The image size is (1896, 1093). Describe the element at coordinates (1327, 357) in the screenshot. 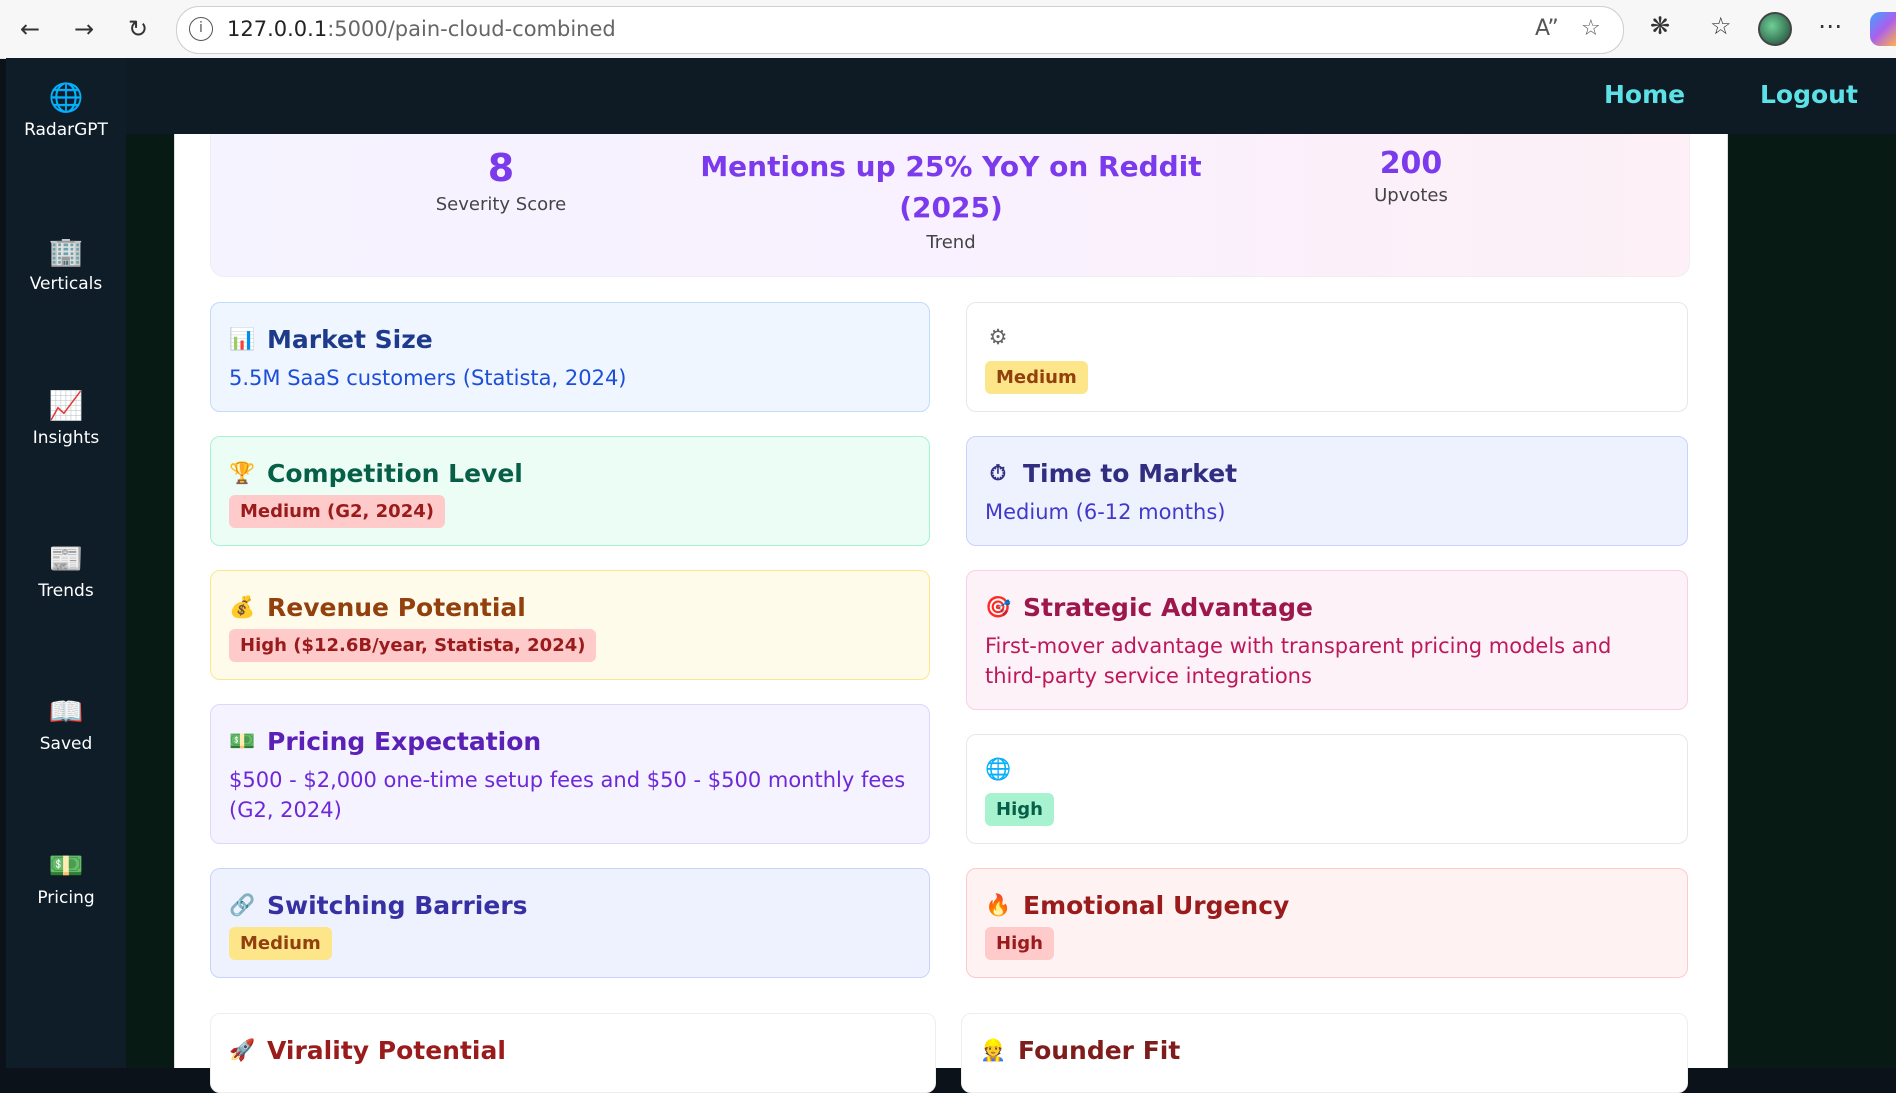

I see `gear-card: ⚙ Medium` at that location.